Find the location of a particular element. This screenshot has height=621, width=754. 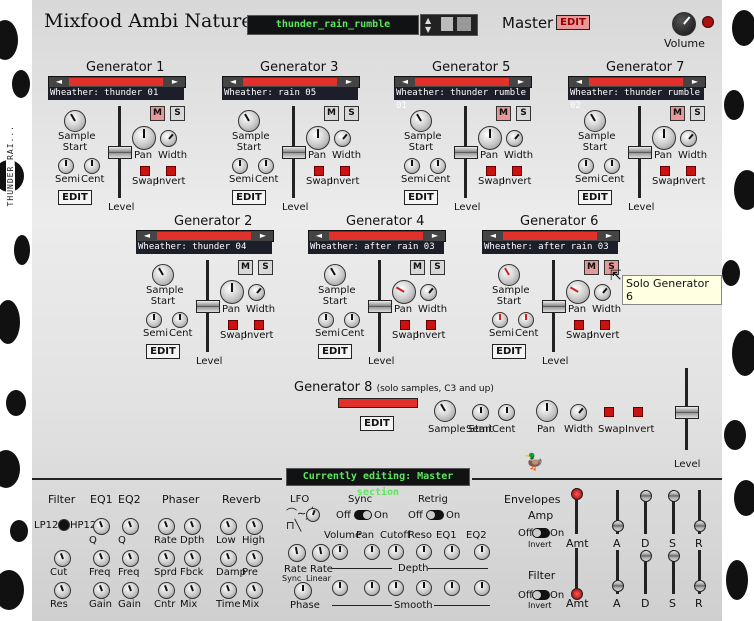

gen8-level-cap is located at coordinates (687, 412).